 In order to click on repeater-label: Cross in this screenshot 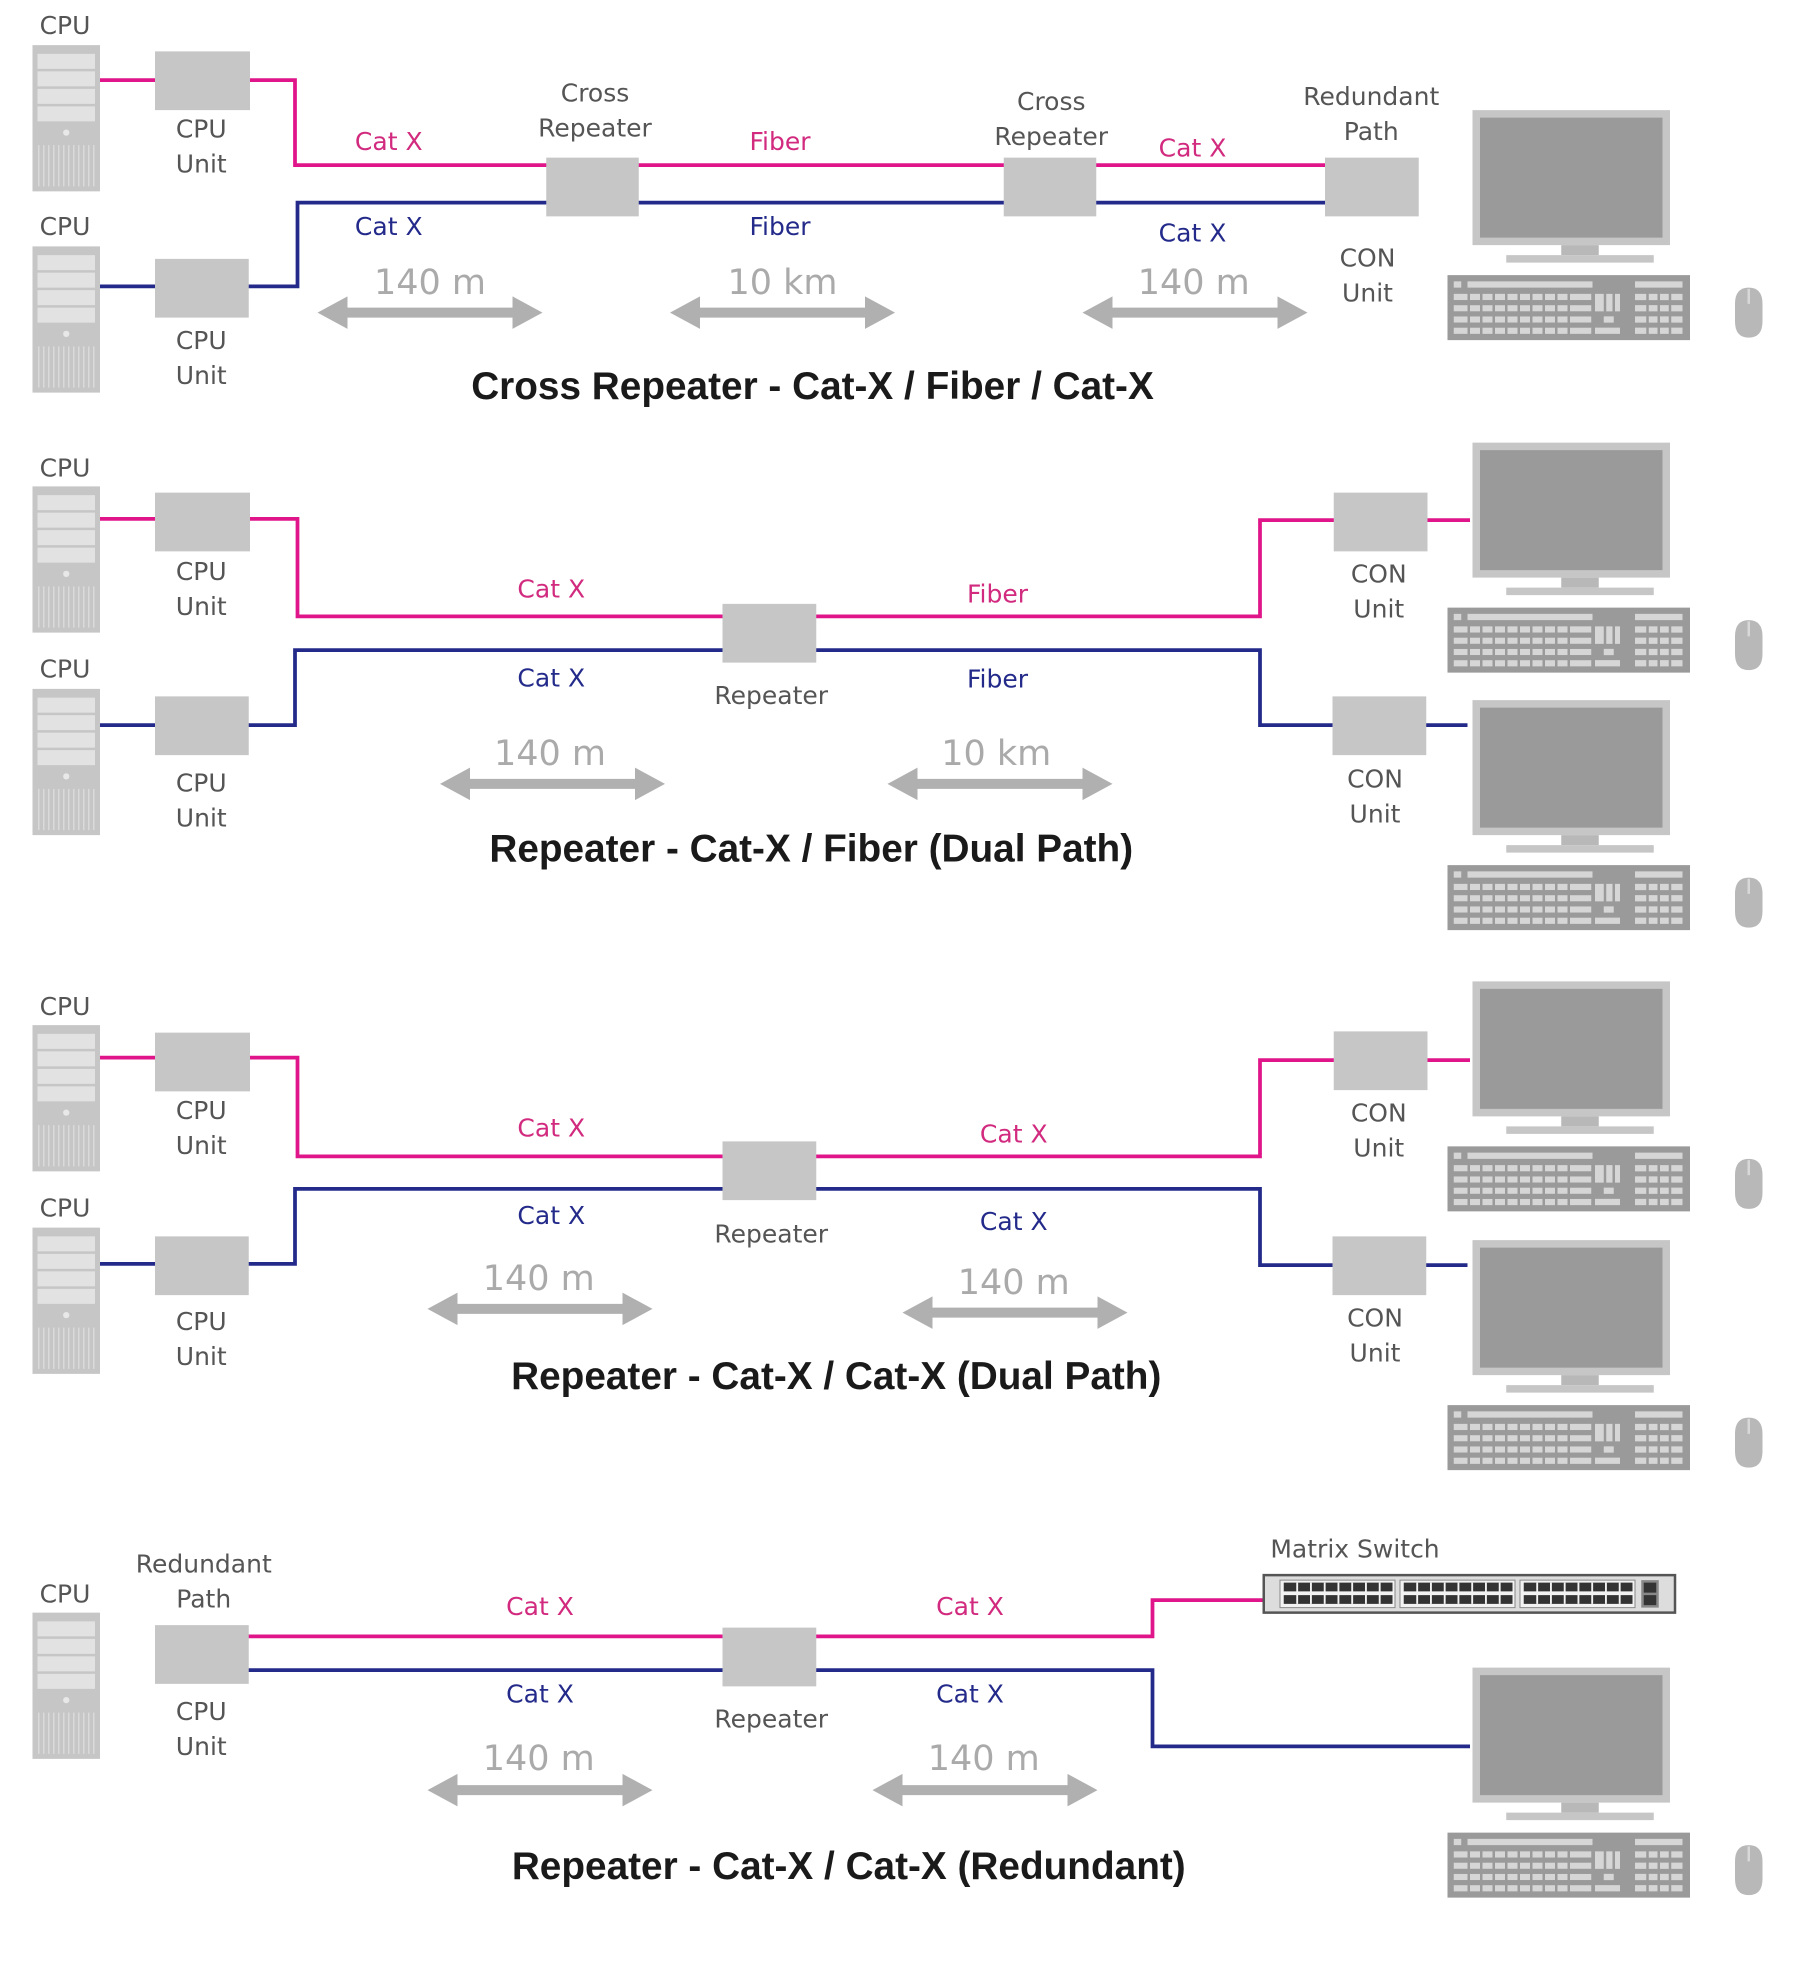, I will do `click(1051, 101)`.